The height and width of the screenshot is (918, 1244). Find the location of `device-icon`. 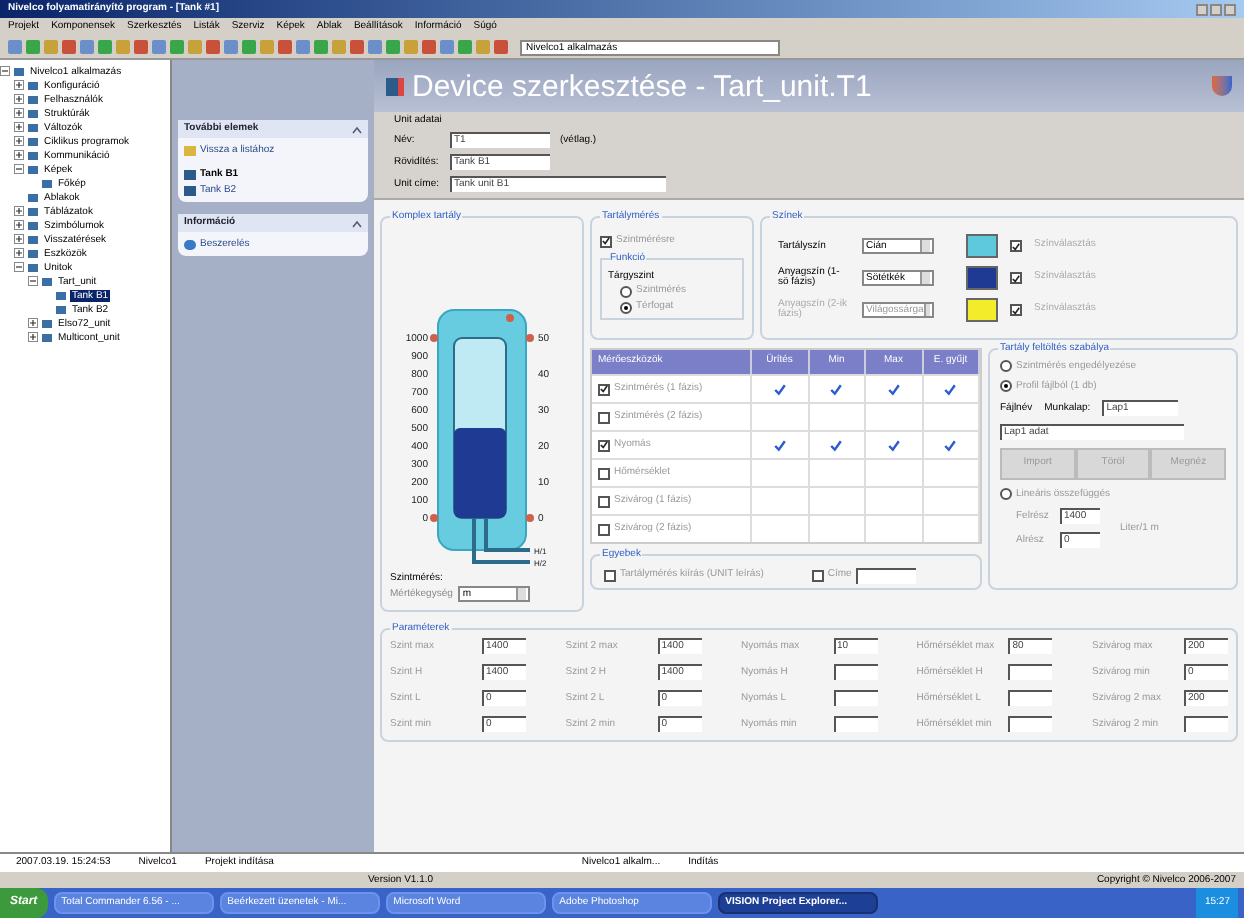

device-icon is located at coordinates (395, 86).